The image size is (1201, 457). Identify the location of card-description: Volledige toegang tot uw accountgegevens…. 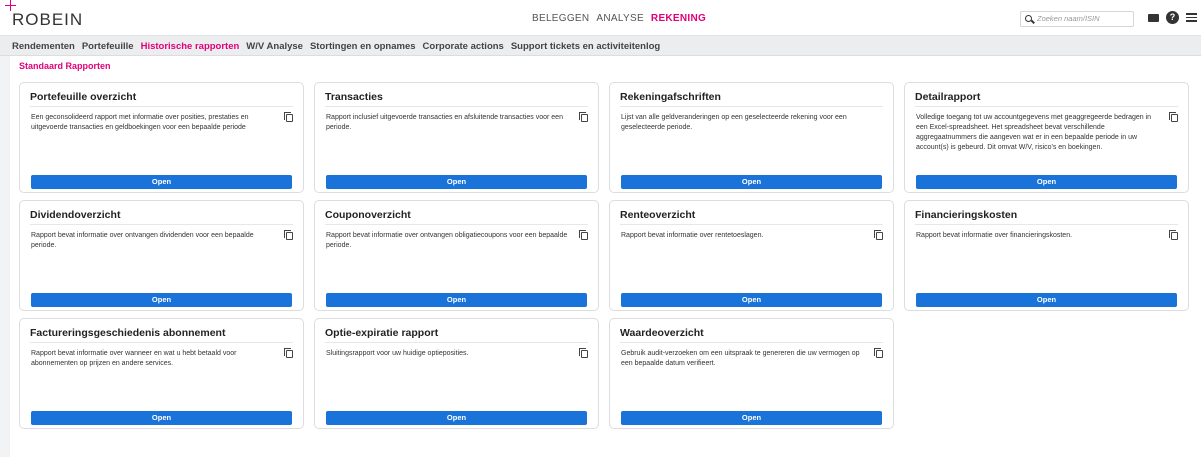
(1034, 132).